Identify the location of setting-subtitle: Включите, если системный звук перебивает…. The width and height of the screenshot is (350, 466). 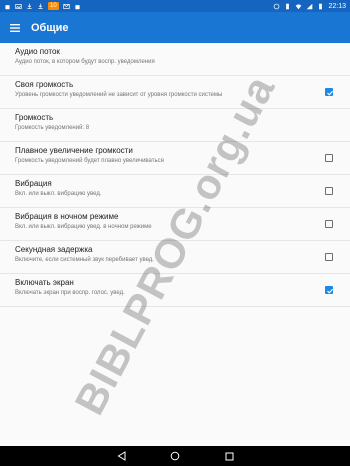
(84, 260).